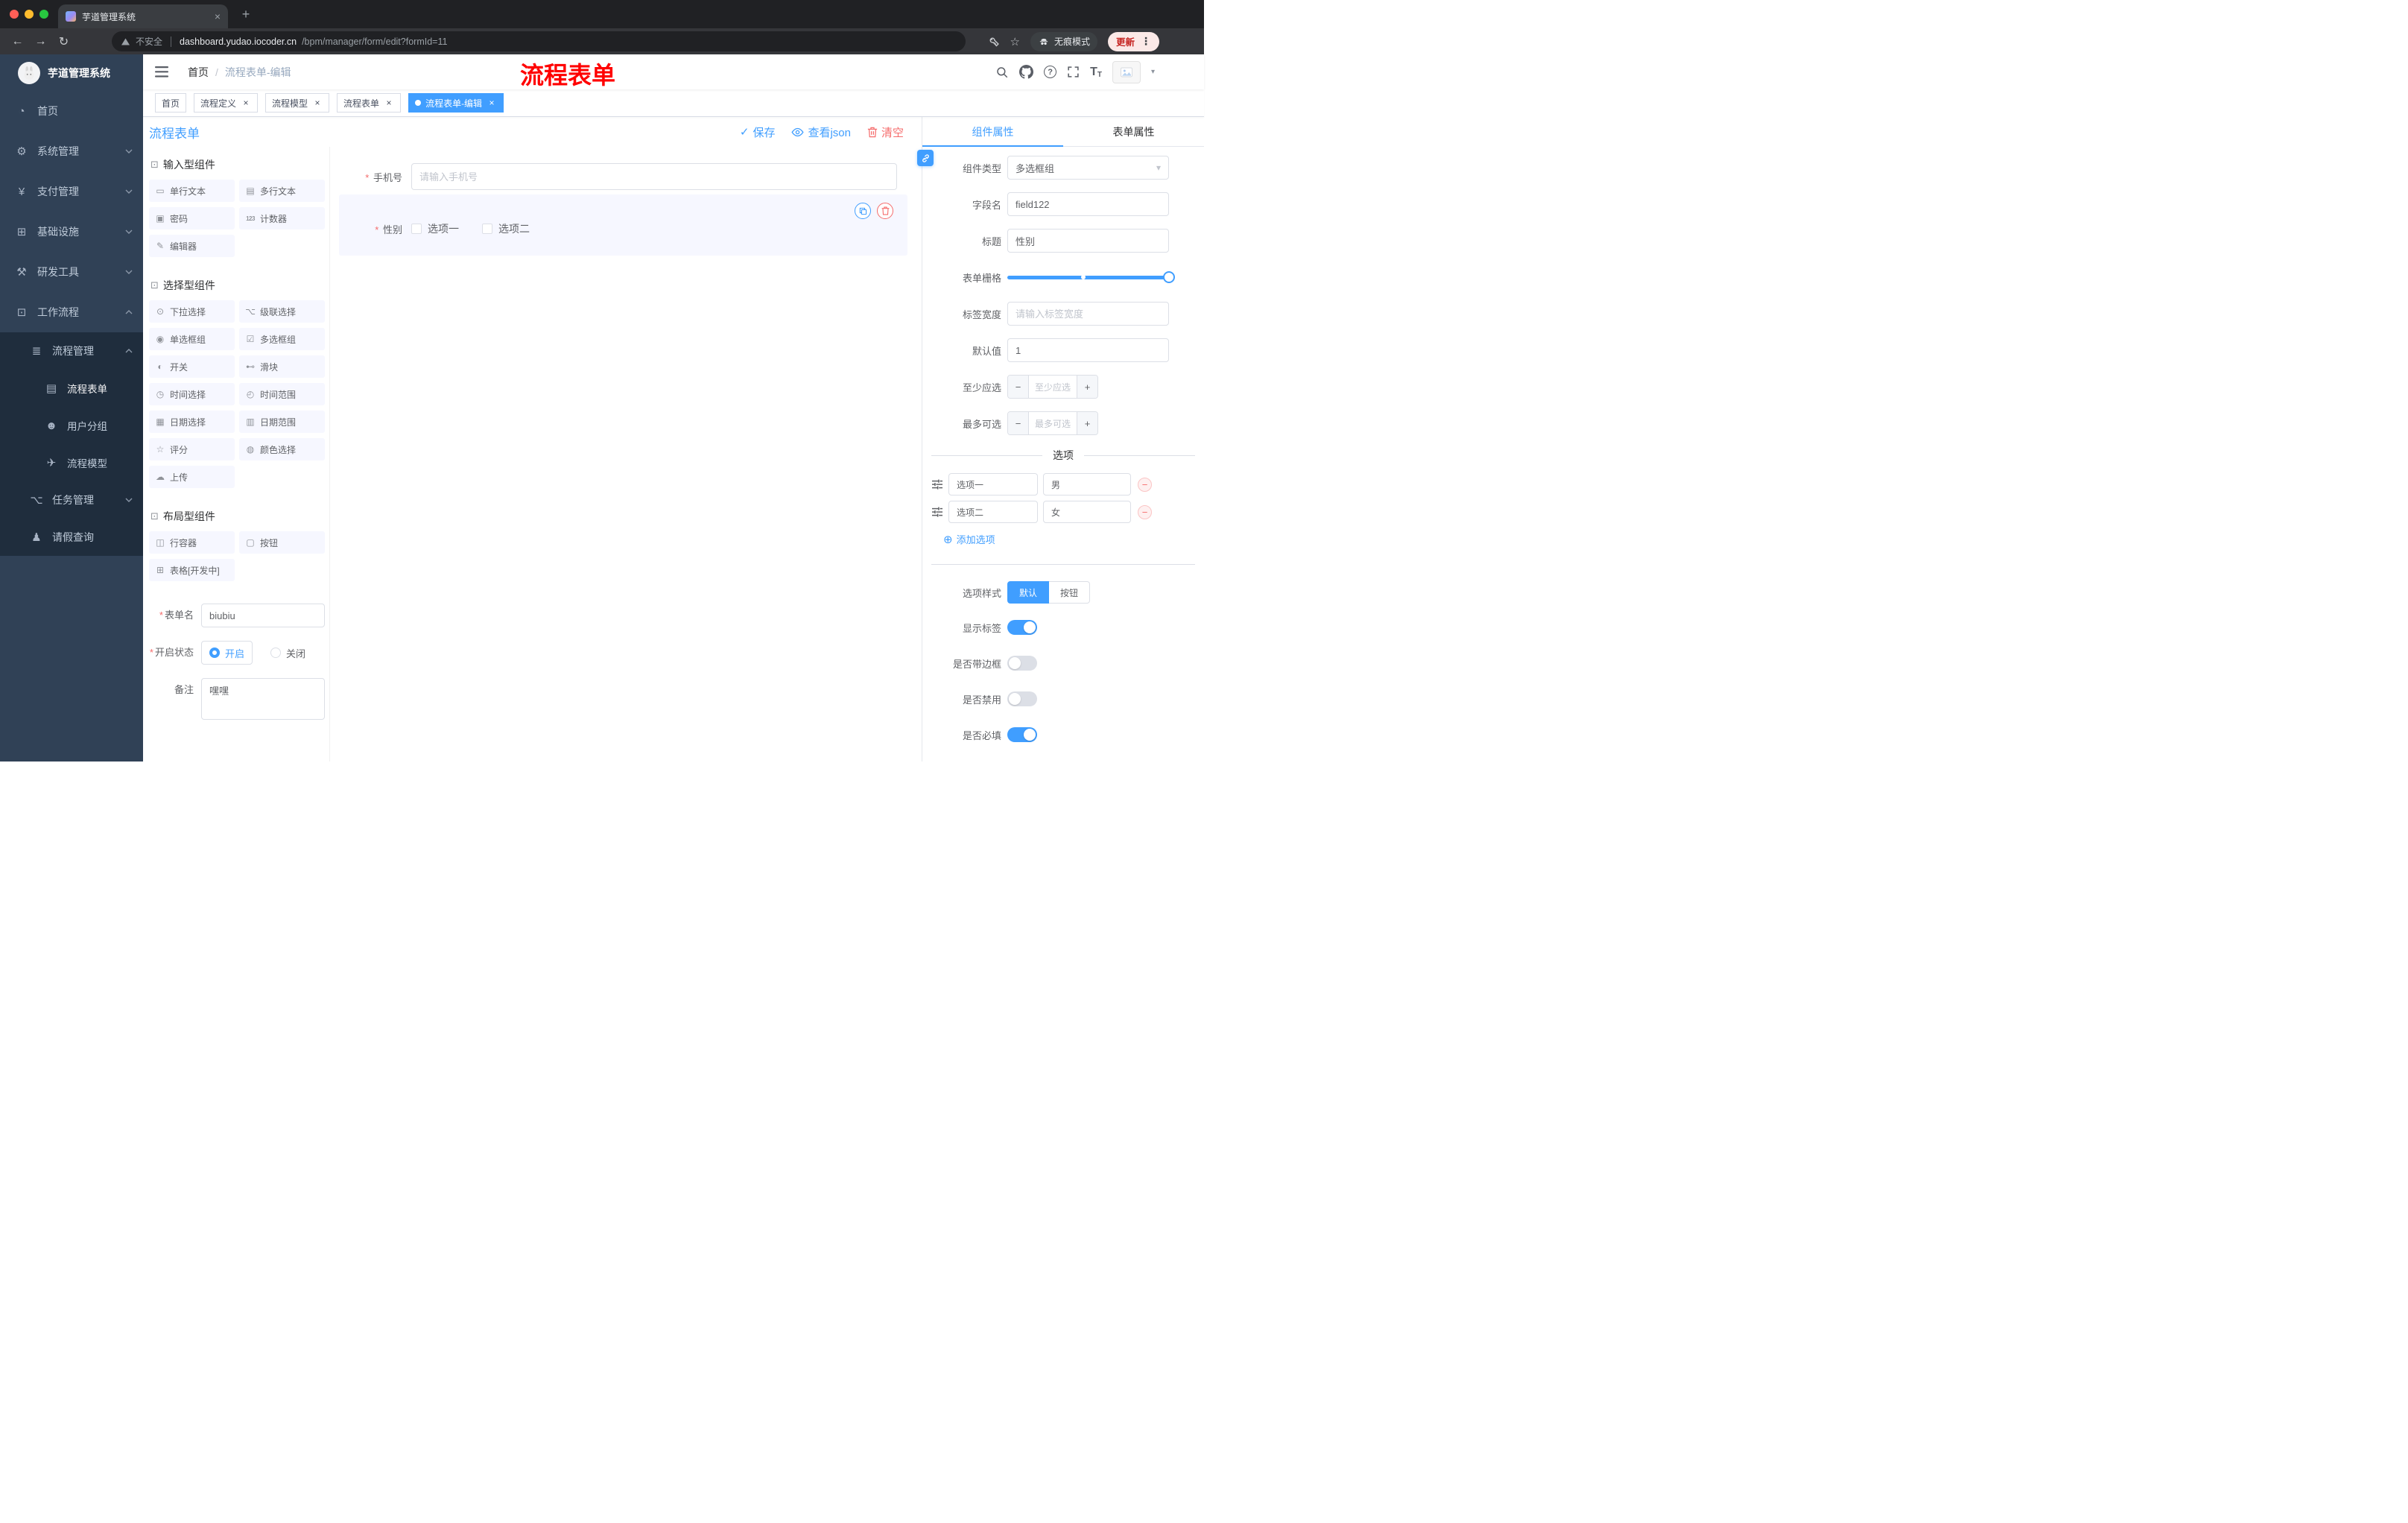  I want to click on browser-tab: 芋道管理系统 ×, so click(143, 16).